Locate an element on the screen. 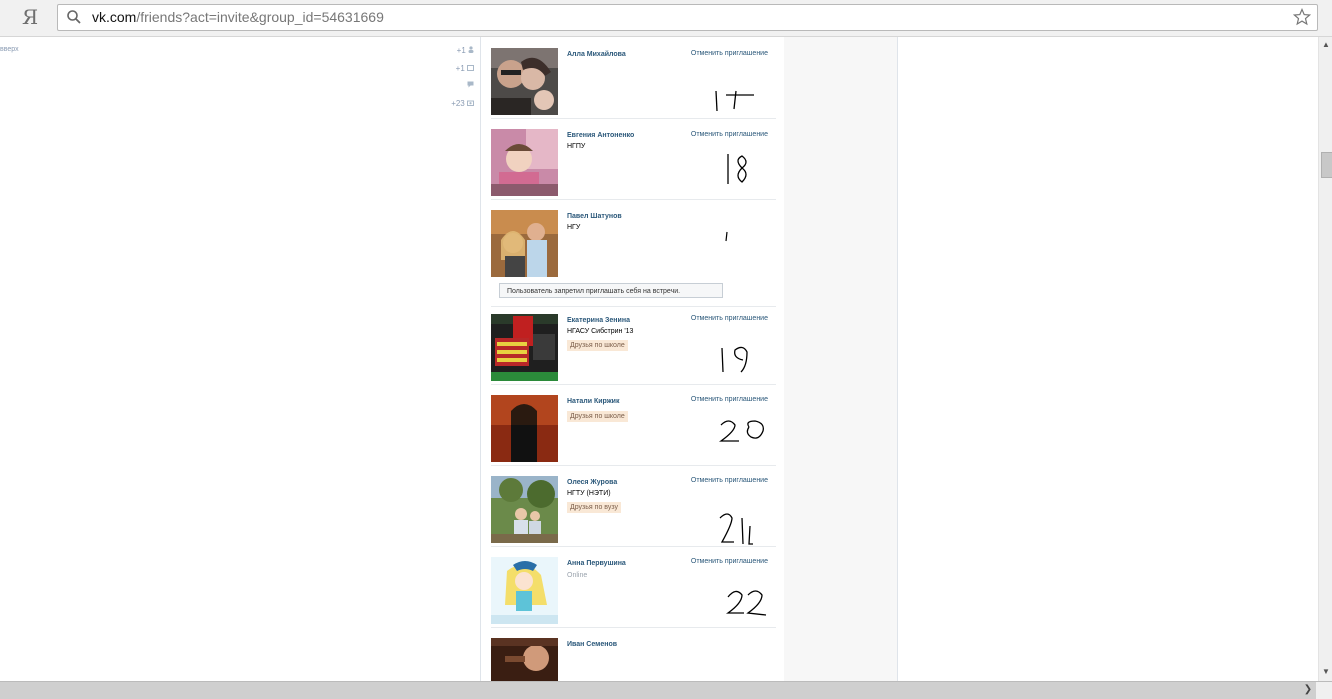 This screenshot has height=699, width=1332. counter-friends: +1 is located at coordinates (465, 50).